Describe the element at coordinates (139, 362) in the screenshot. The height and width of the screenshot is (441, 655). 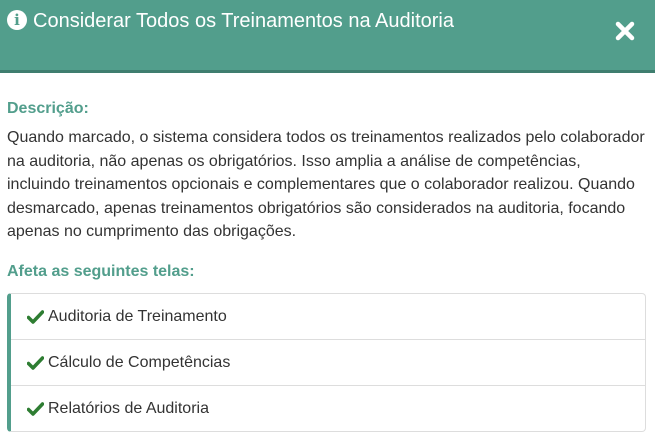
I see `screen-item-label: Cálculo de Competências` at that location.